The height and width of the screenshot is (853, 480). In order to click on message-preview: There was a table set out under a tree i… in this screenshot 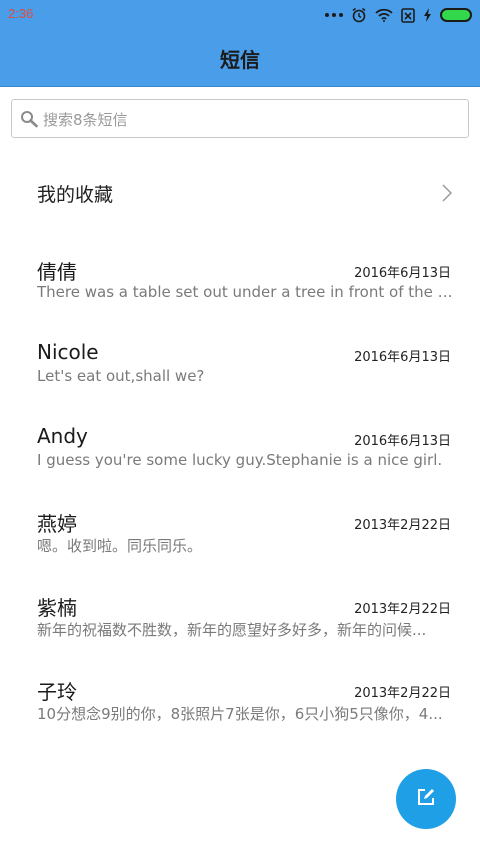, I will do `click(245, 292)`.